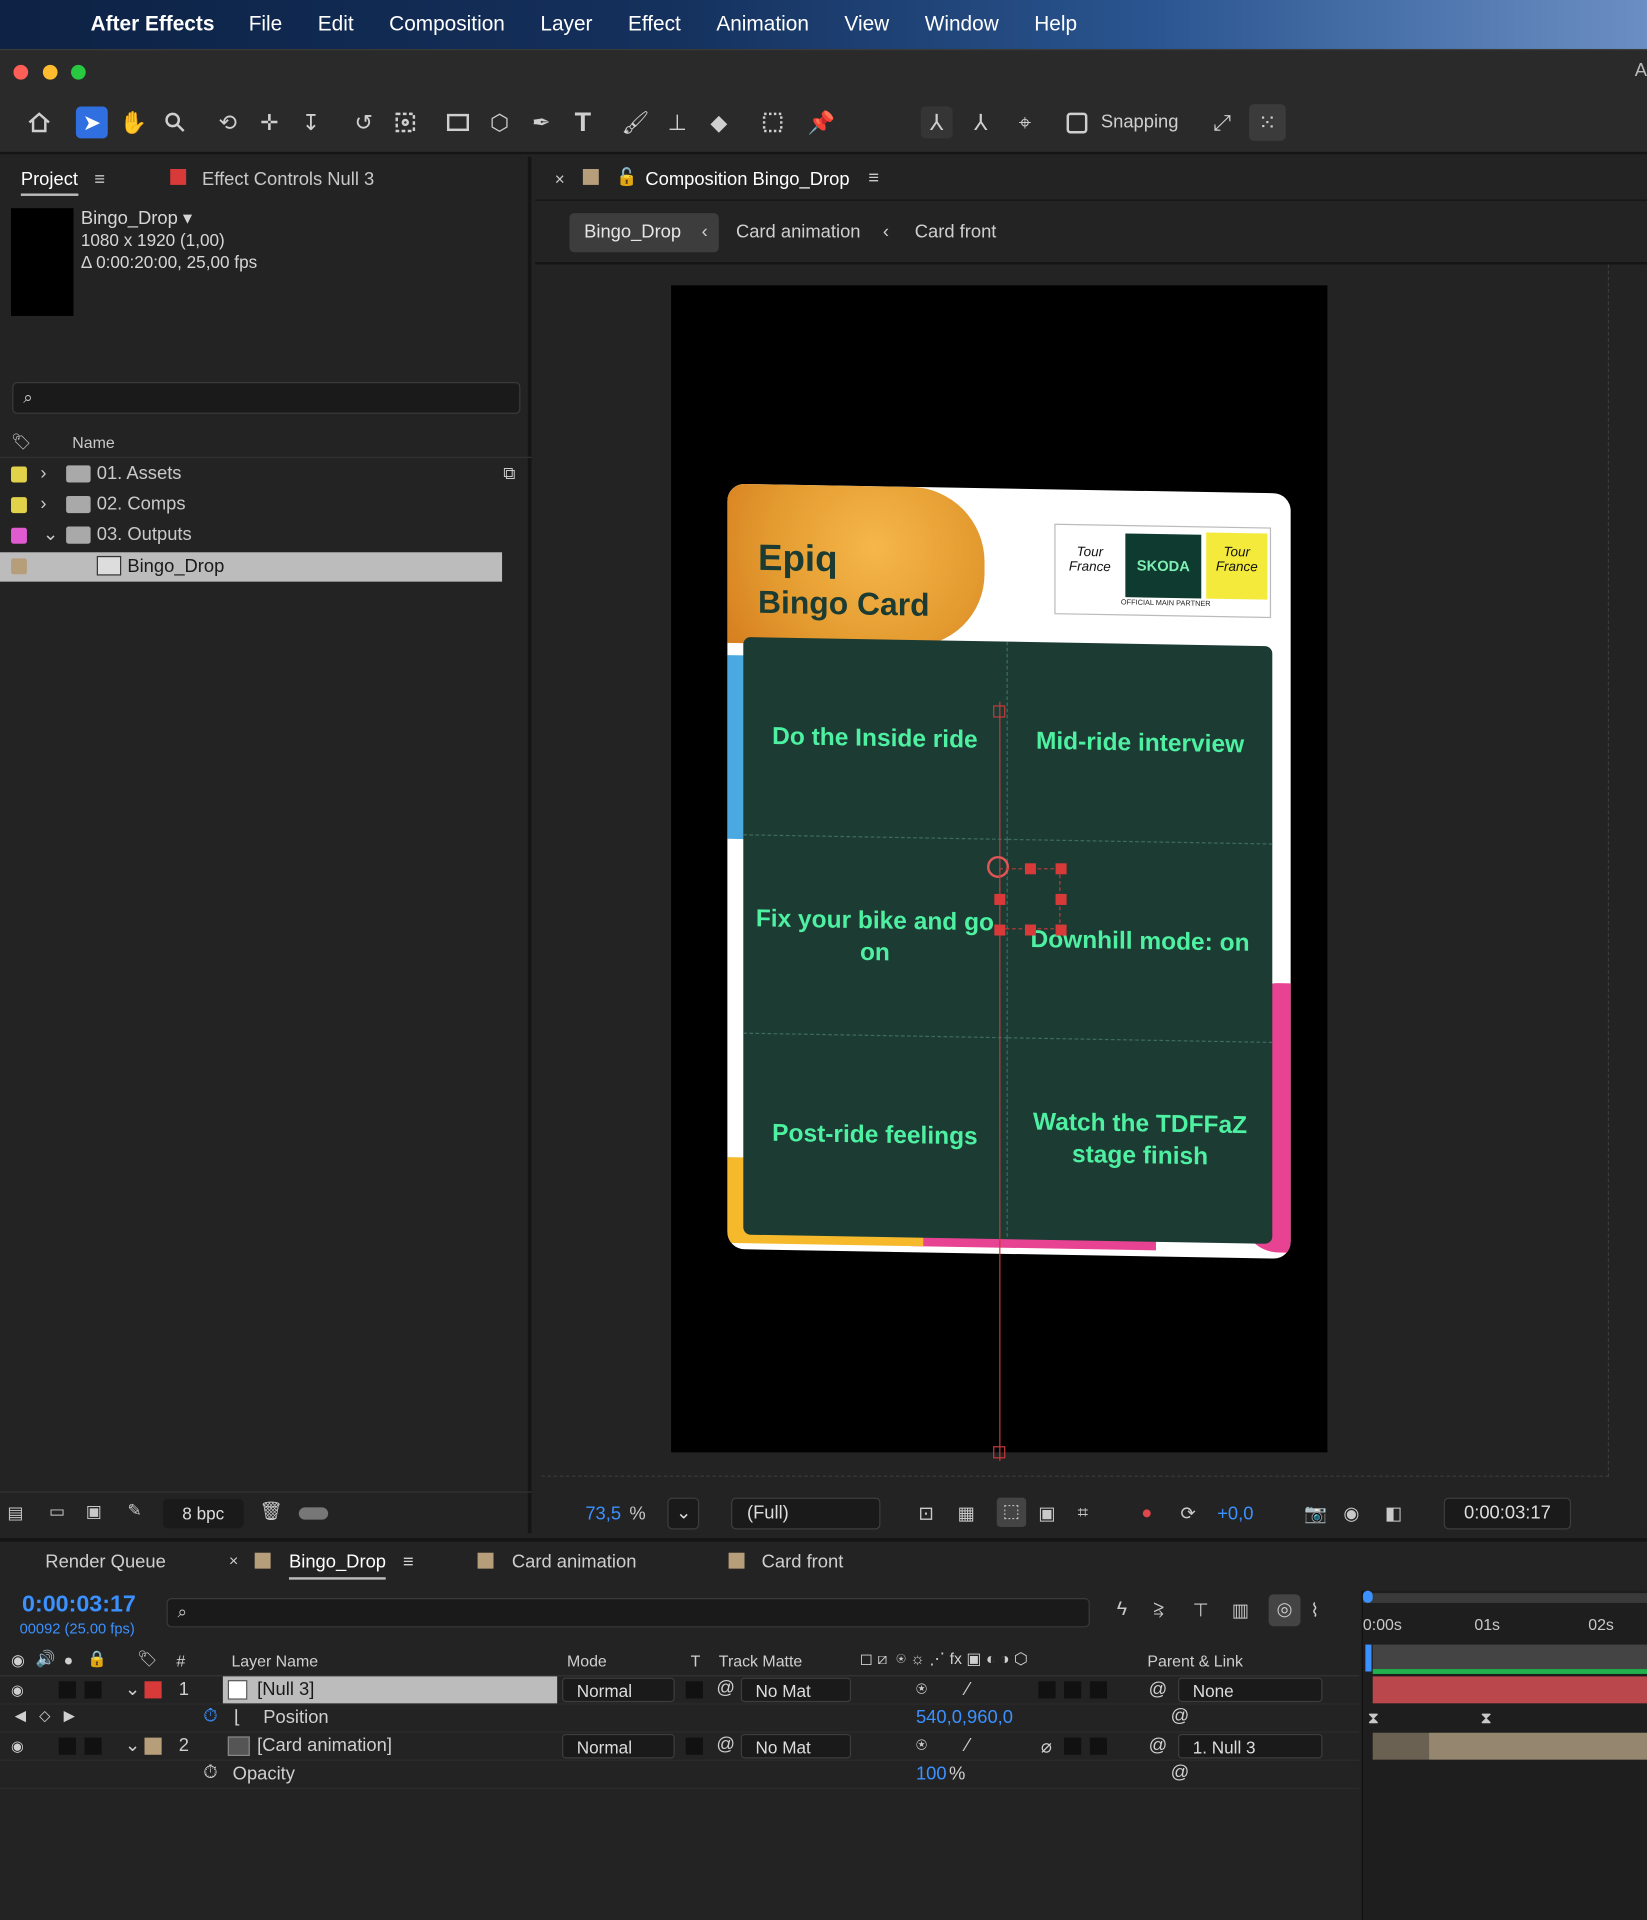 This screenshot has width=1647, height=1920. What do you see at coordinates (1250, 1746) in the screenshot?
I see `parent-dropdown: 1. Null 3` at bounding box center [1250, 1746].